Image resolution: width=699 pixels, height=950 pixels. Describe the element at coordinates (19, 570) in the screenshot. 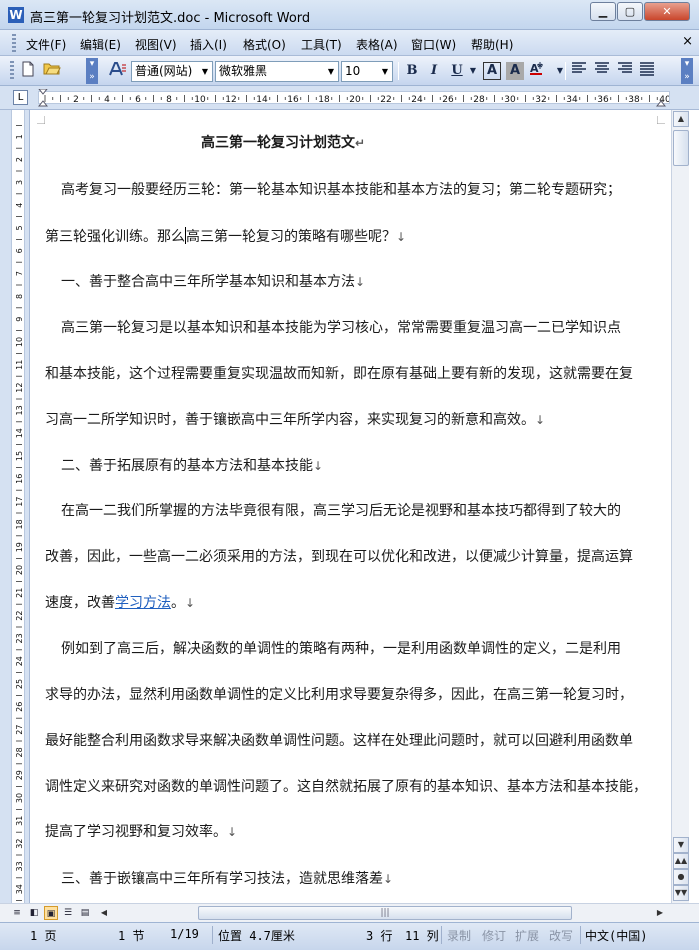

I see `ruler-label: 20` at that location.